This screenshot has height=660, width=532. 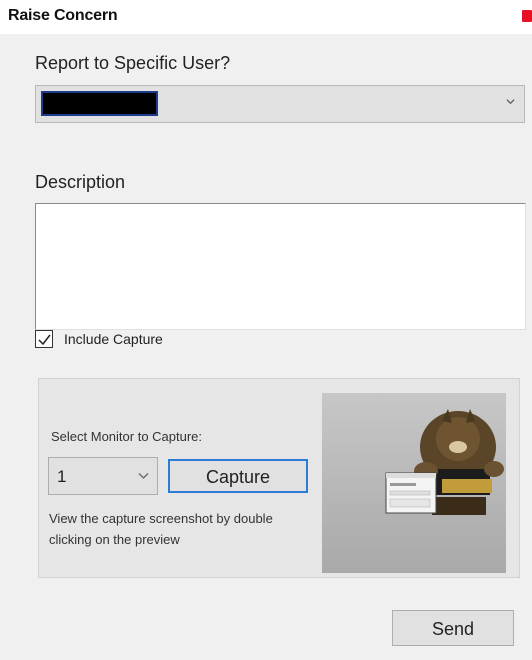 What do you see at coordinates (280, 104) in the screenshot?
I see `user-select-dropdown` at bounding box center [280, 104].